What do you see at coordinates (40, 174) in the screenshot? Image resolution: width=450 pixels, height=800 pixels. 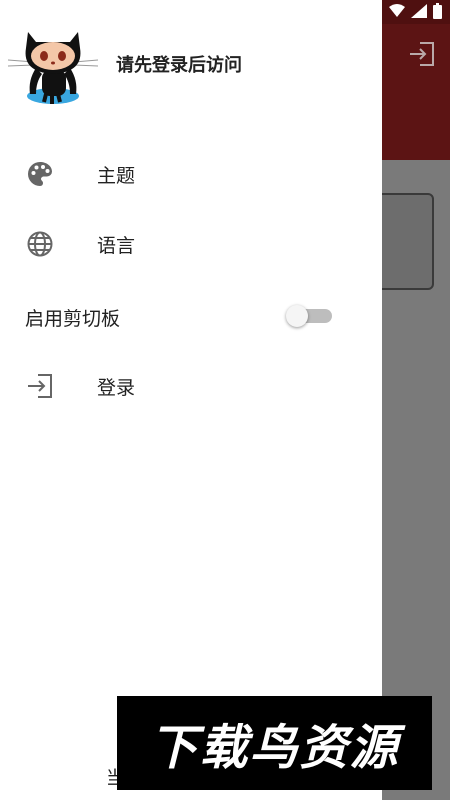 I see `palette-icon` at bounding box center [40, 174].